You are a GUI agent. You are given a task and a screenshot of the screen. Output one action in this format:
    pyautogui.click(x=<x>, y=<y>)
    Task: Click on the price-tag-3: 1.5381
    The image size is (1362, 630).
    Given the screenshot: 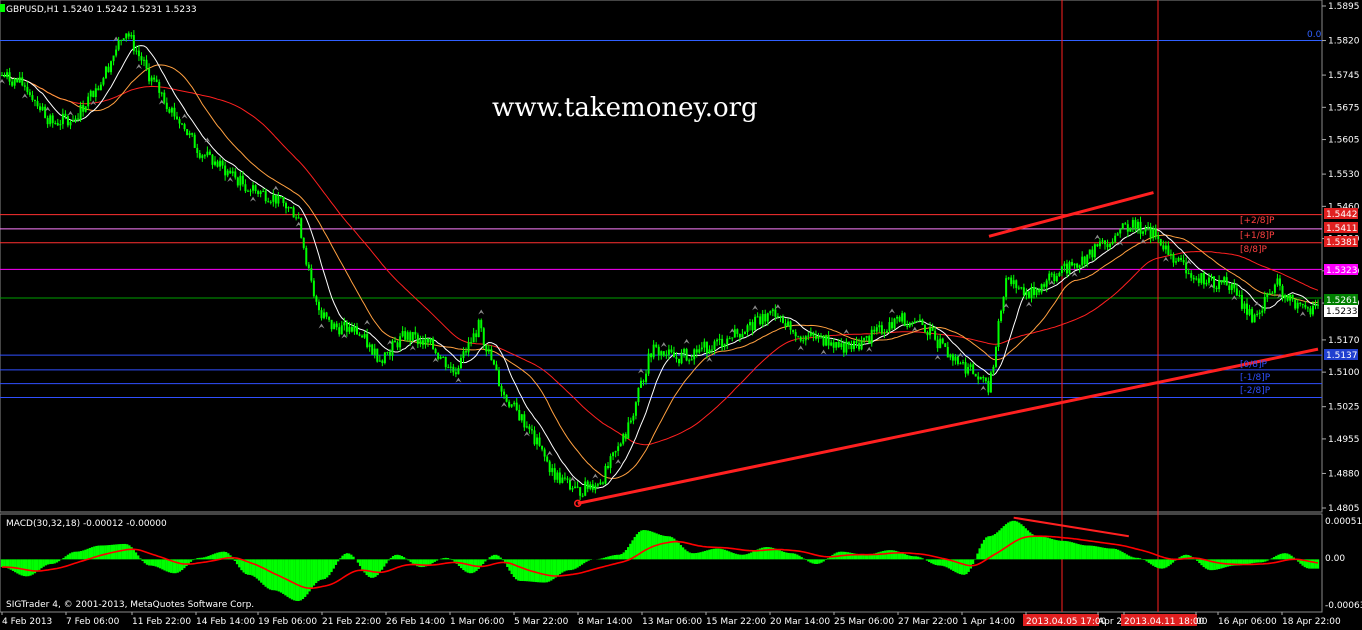 What is the action you would take?
    pyautogui.click(x=1342, y=243)
    